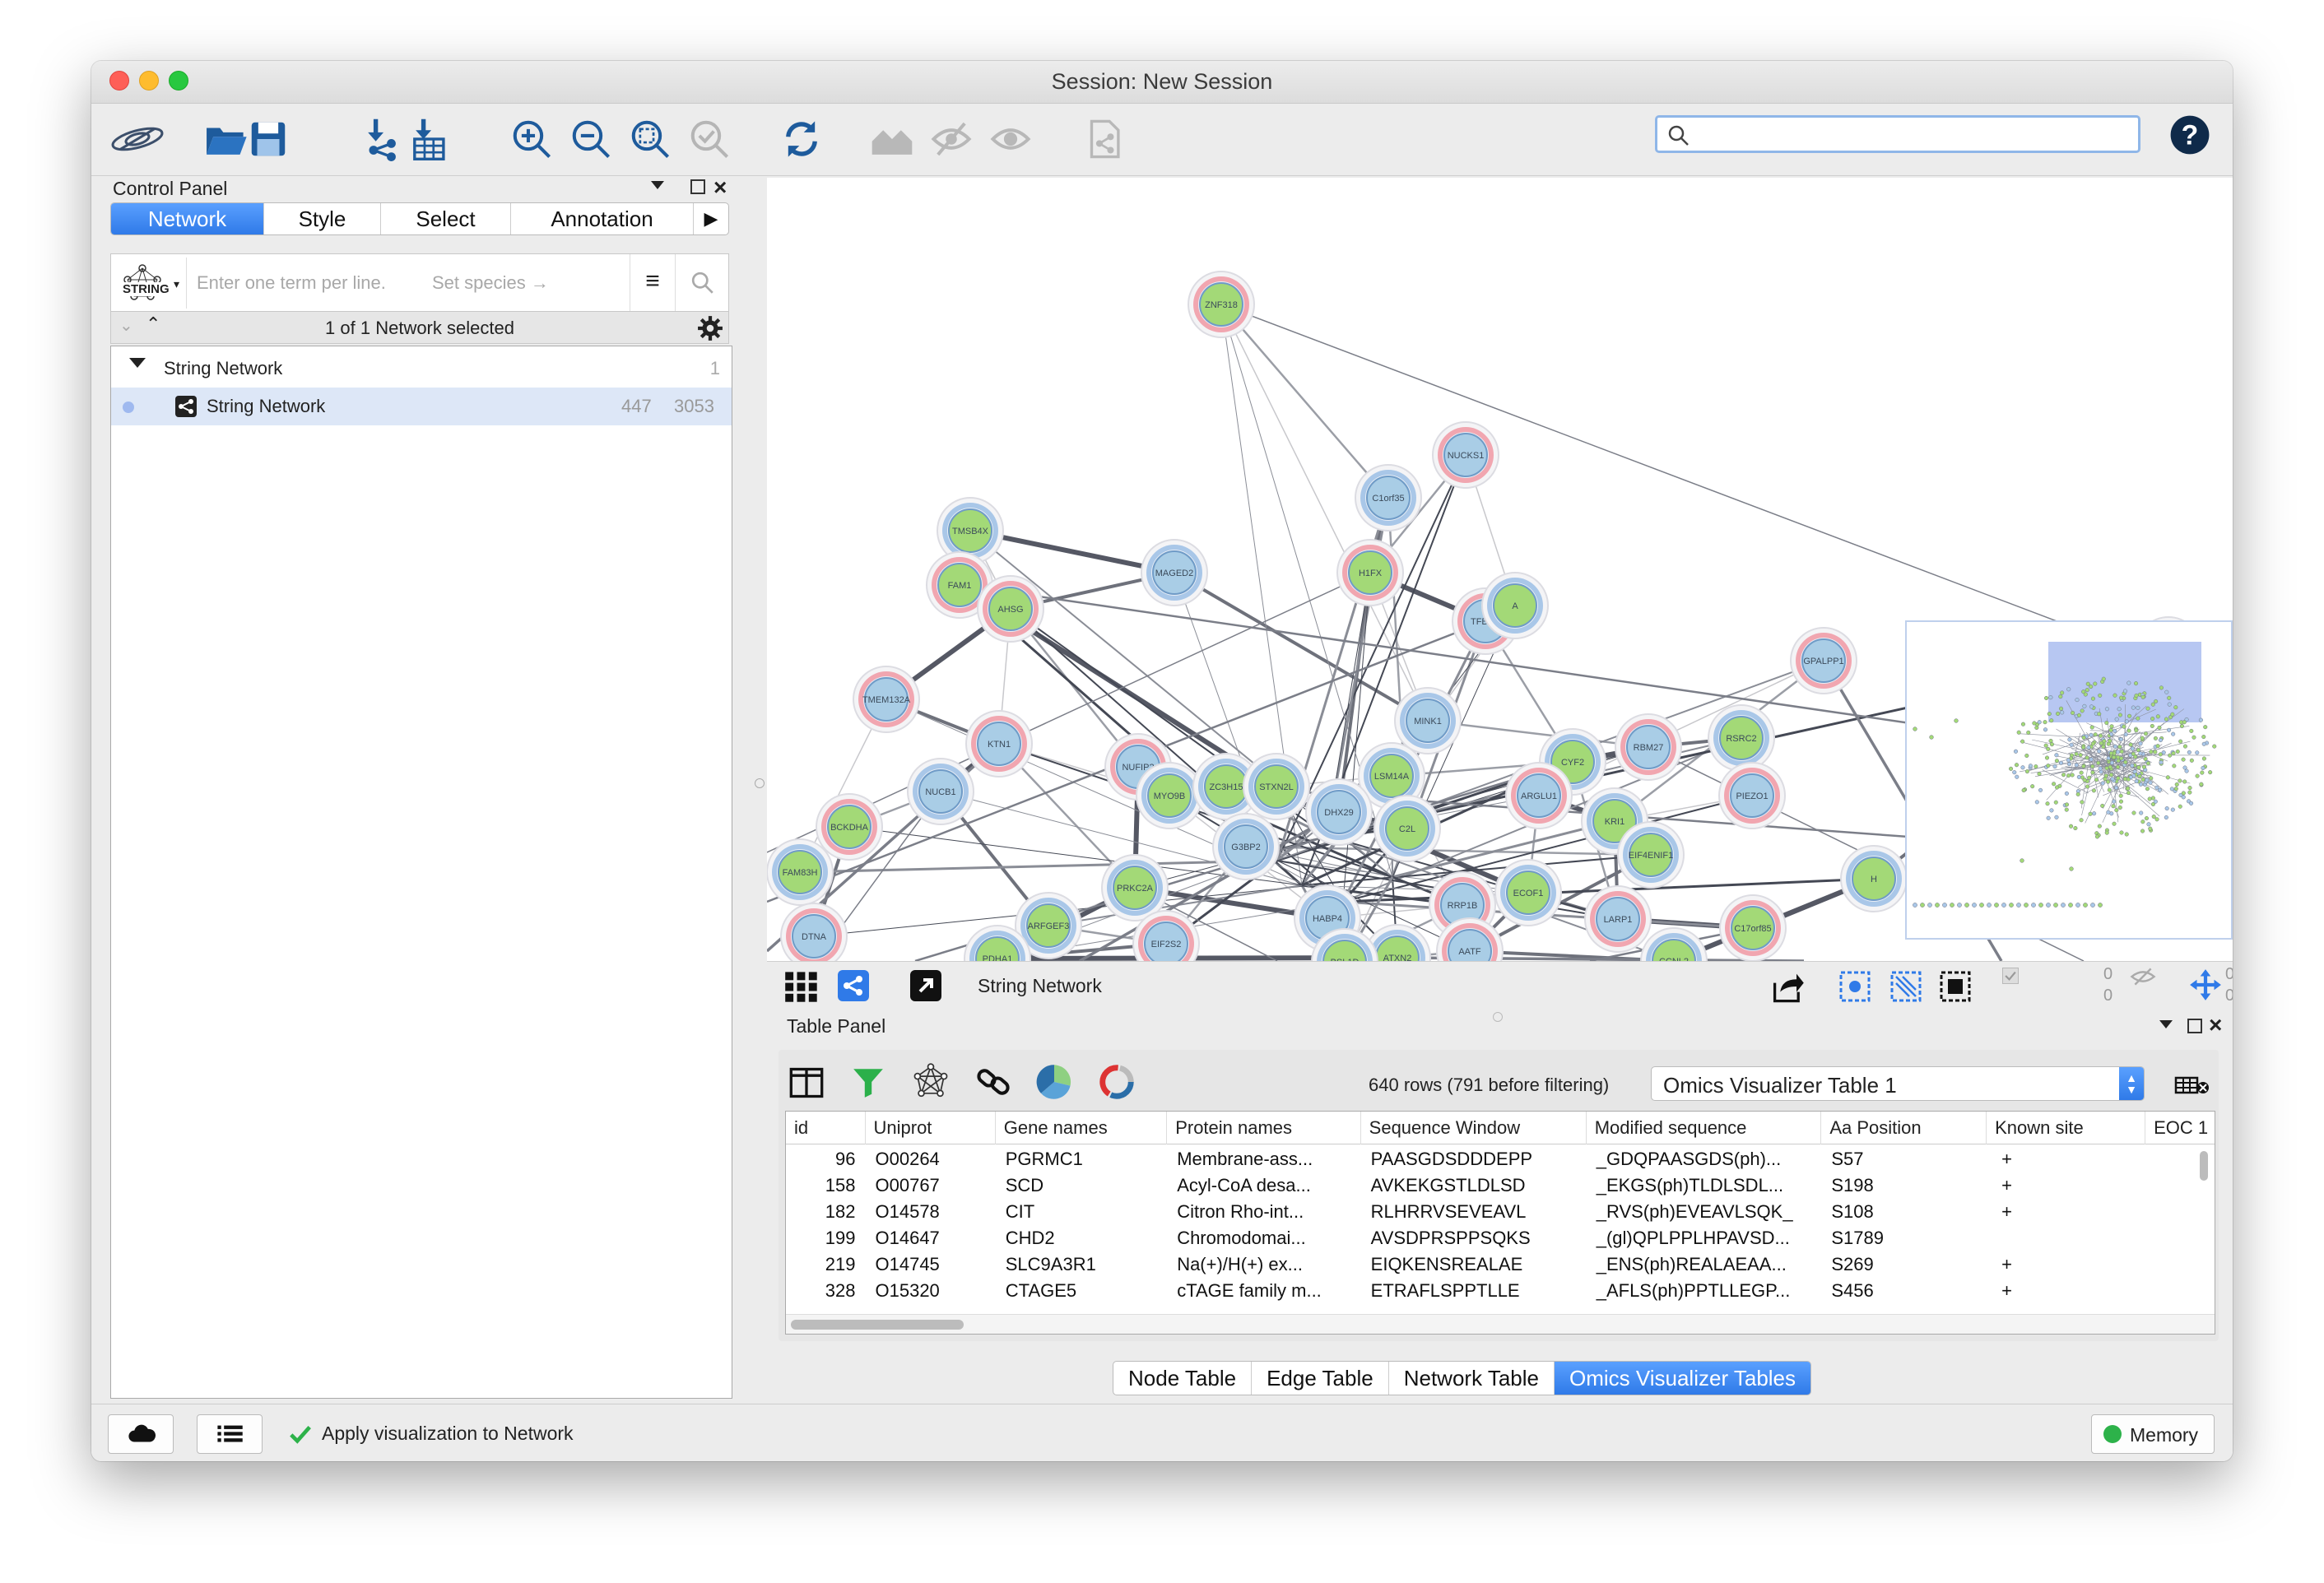 This screenshot has height=1583, width=2324. What do you see at coordinates (1117, 1082) in the screenshot?
I see `donut-chart-icon` at bounding box center [1117, 1082].